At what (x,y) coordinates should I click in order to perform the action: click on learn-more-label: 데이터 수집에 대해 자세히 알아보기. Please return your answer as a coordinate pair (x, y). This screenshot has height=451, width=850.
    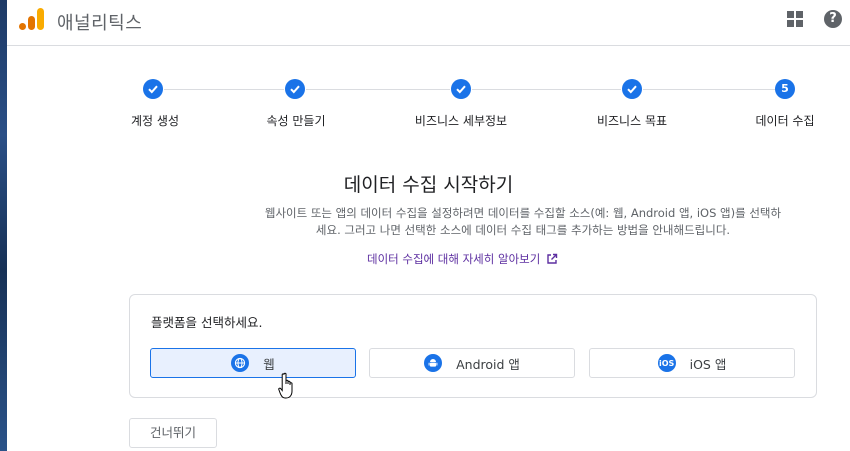
    Looking at the image, I should click on (454, 259).